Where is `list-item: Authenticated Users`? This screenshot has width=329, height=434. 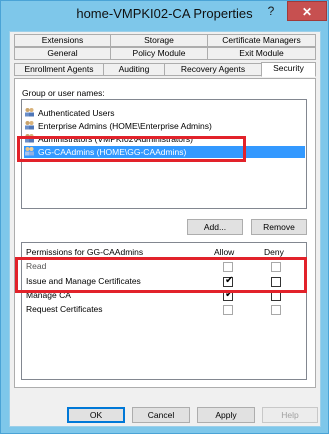
list-item: Authenticated Users is located at coordinates (69, 113).